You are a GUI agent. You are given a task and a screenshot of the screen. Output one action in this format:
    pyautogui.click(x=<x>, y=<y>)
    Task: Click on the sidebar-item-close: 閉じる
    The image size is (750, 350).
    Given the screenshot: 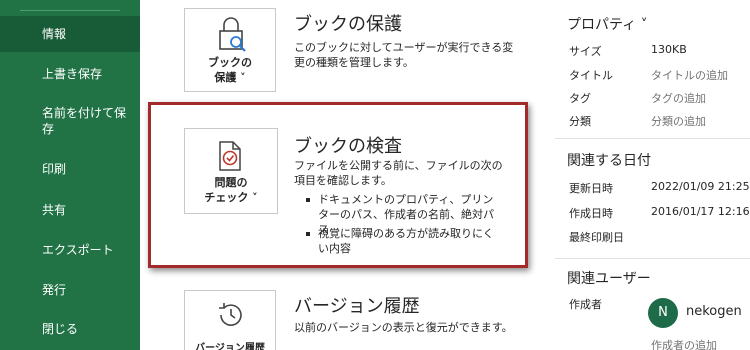 What is the action you would take?
    pyautogui.click(x=70, y=329)
    